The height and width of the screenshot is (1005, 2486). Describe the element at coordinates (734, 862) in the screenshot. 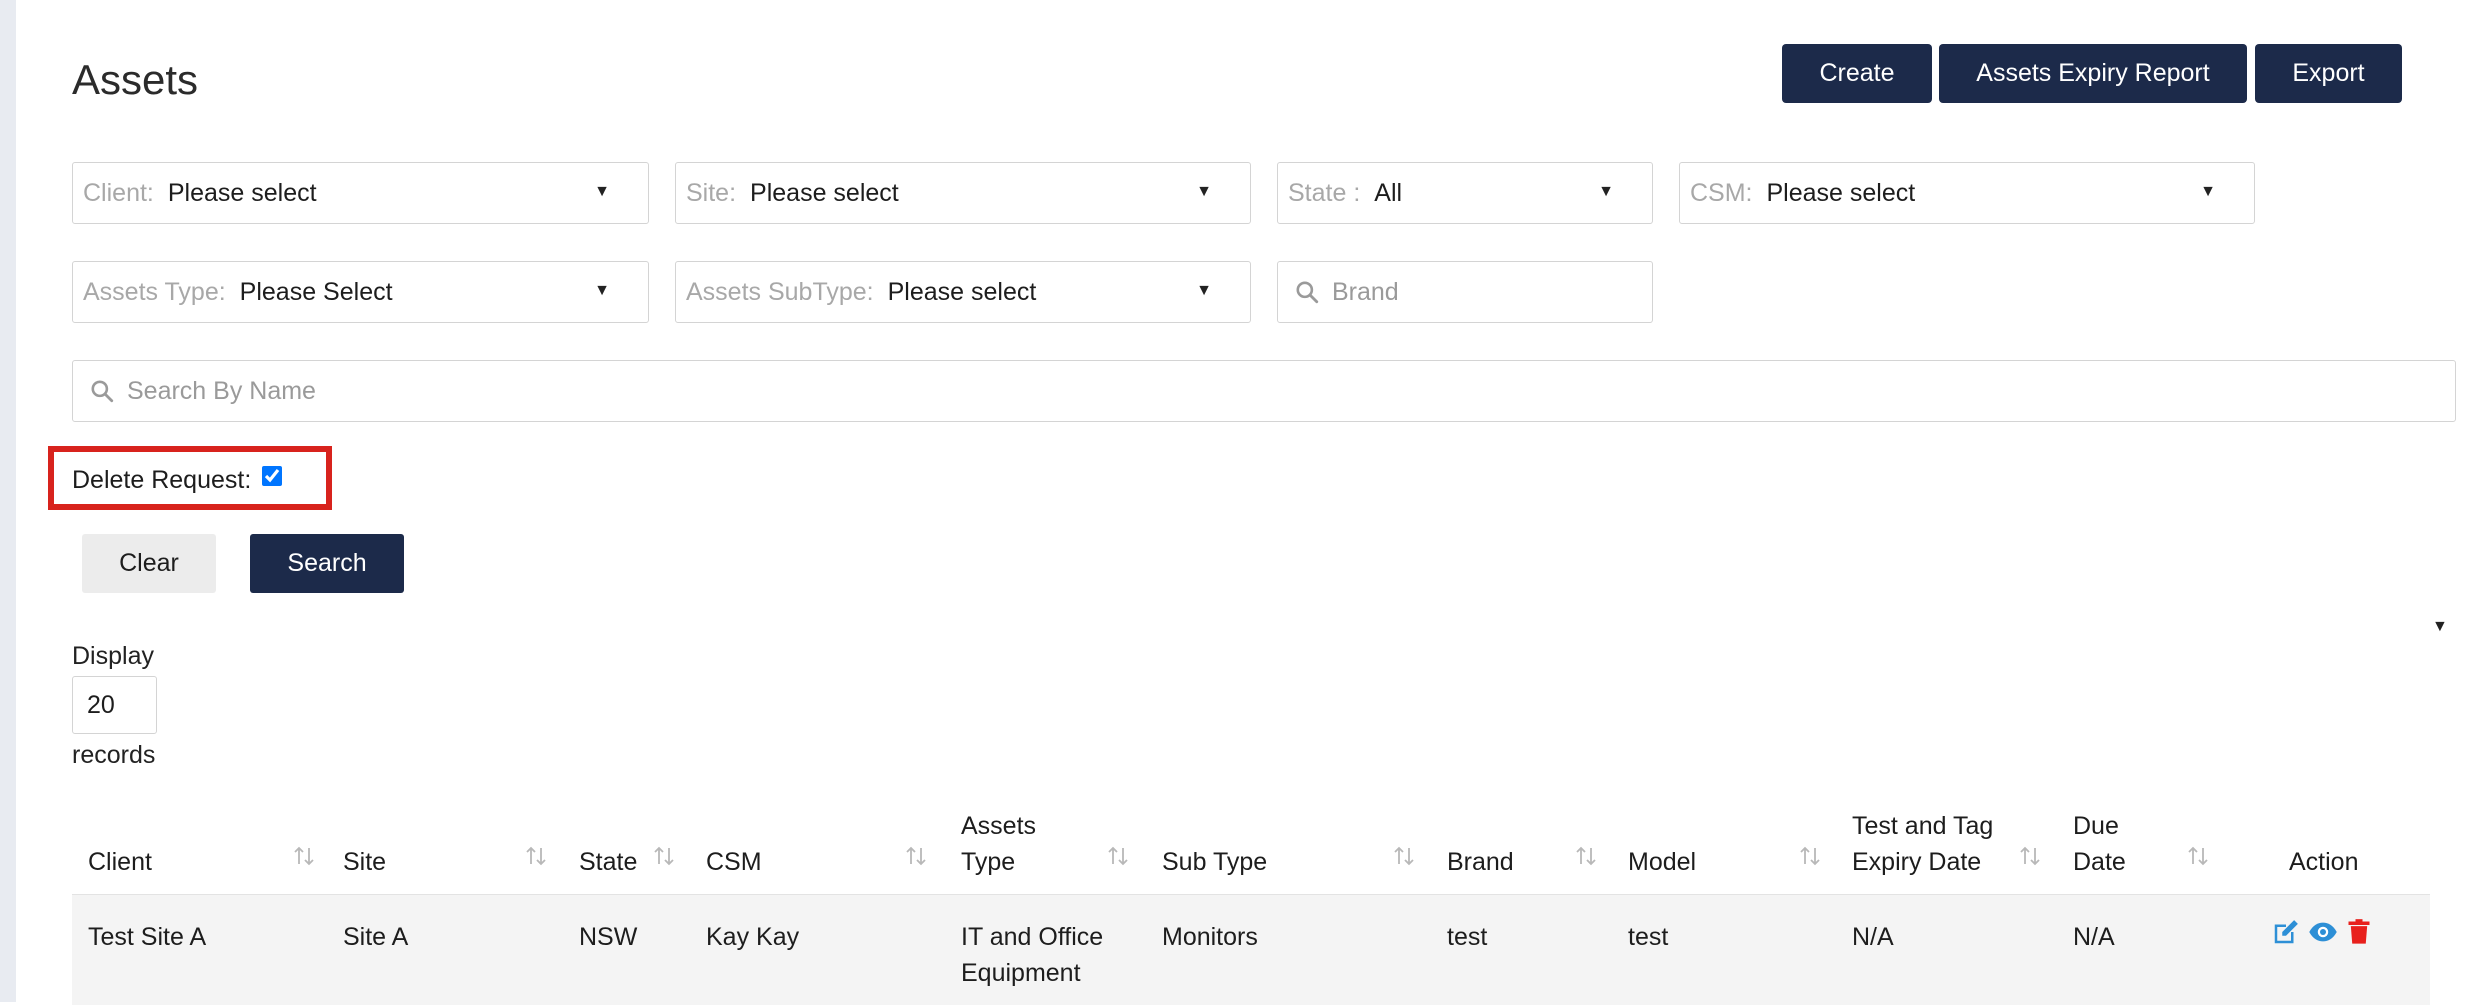

I see `column-header-csm: CSM` at that location.